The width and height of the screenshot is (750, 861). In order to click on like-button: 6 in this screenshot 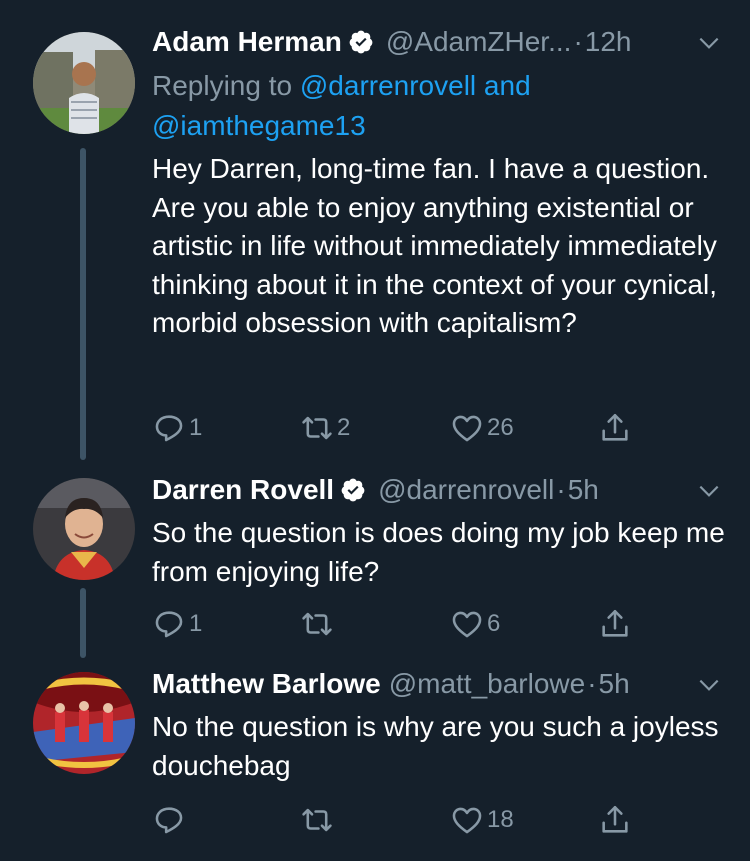, I will do `click(475, 624)`.